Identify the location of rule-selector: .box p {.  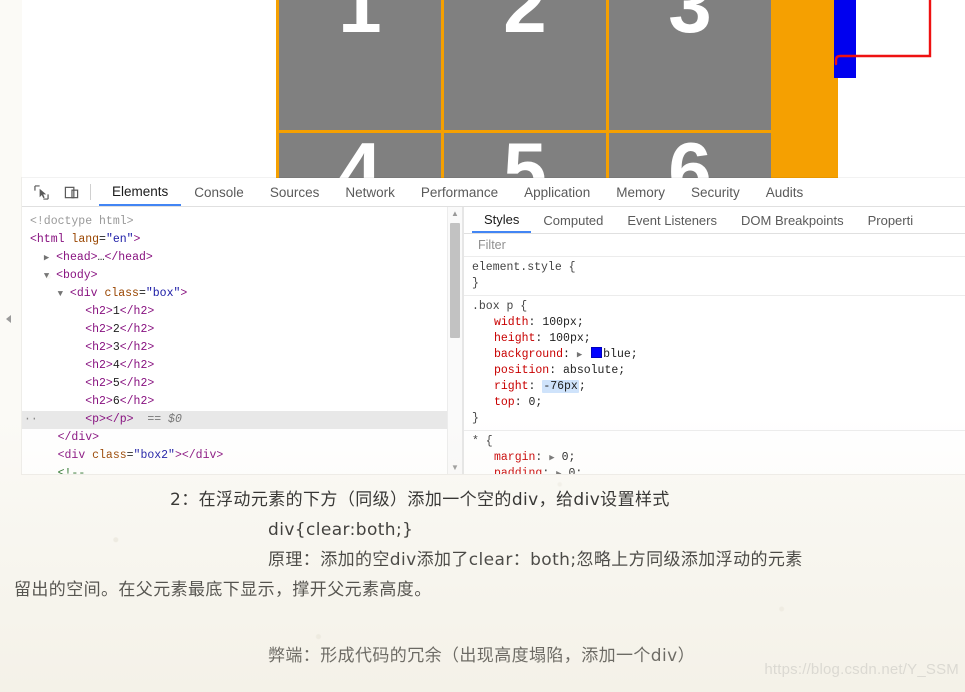
(500, 306).